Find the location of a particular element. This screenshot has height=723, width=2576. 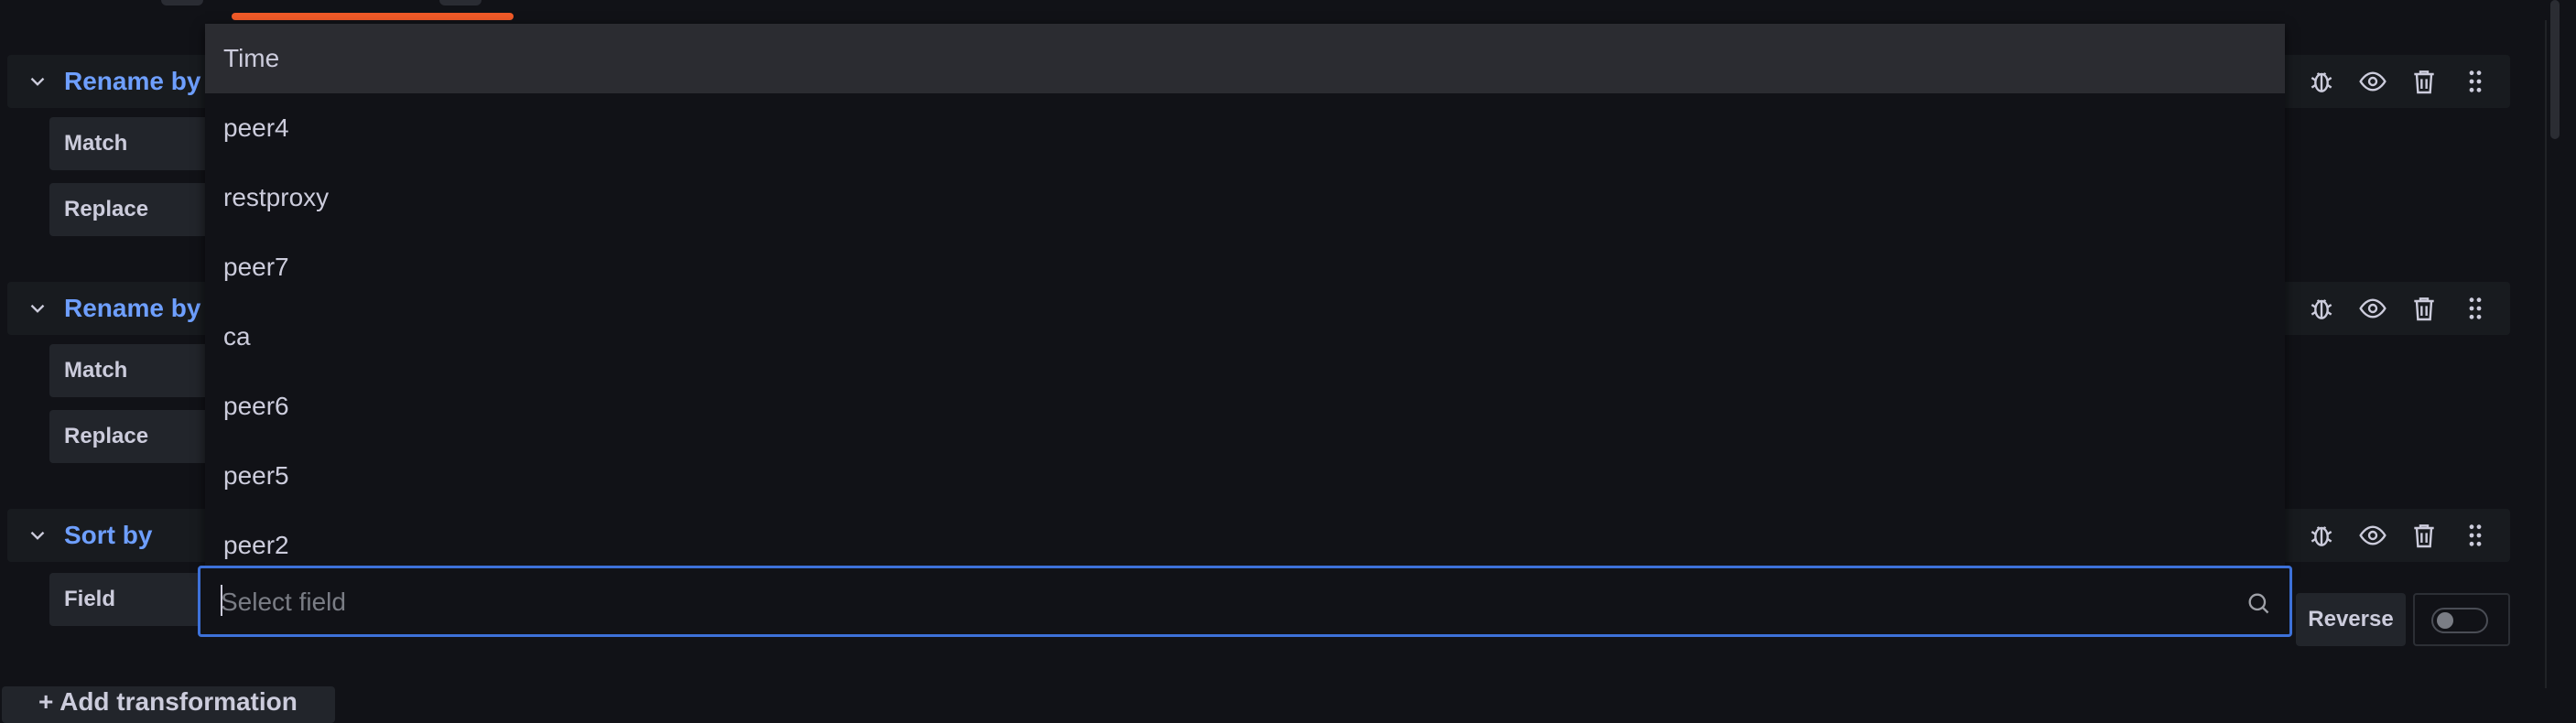

transformation-title: Sort by is located at coordinates (108, 535).